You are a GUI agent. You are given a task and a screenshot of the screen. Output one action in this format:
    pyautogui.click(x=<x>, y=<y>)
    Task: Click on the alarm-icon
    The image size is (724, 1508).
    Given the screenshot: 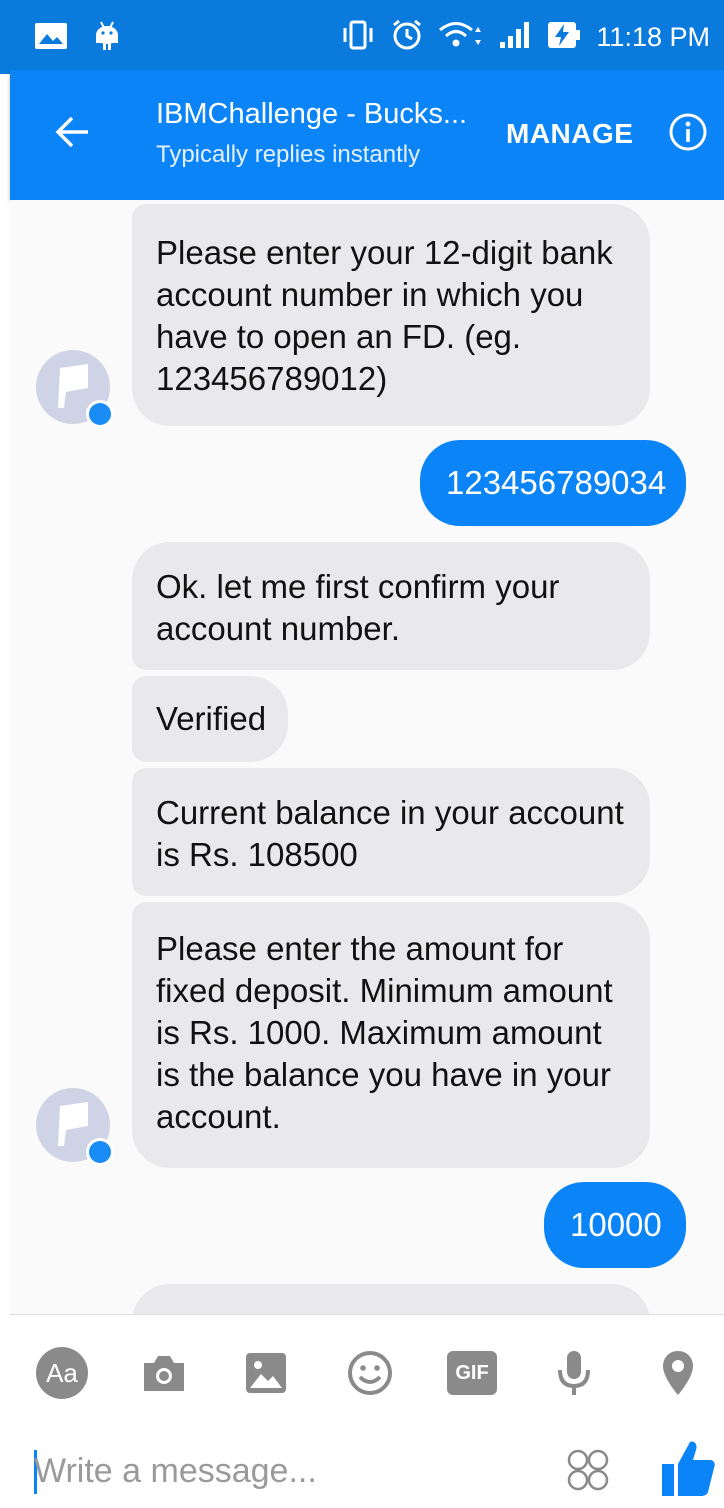 What is the action you would take?
    pyautogui.click(x=407, y=37)
    